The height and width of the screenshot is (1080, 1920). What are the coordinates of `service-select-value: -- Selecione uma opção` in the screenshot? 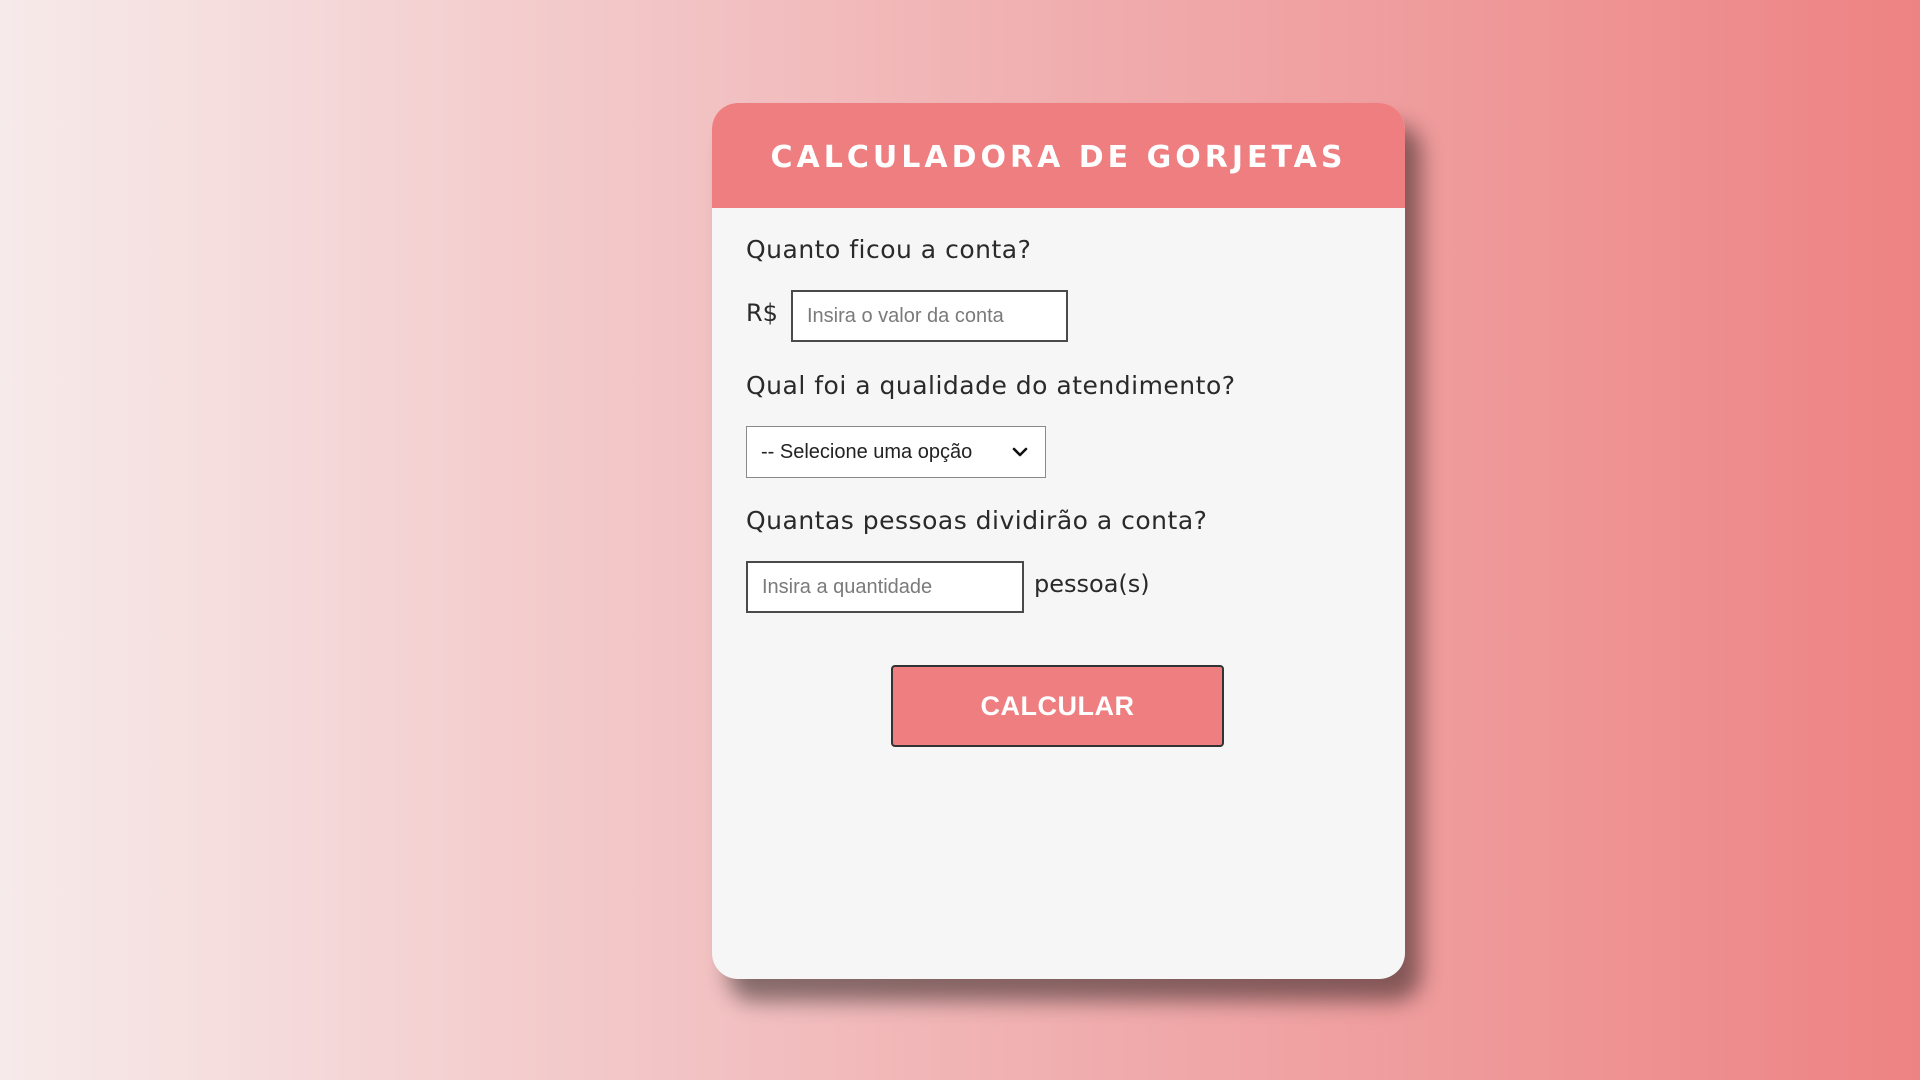 It's located at (867, 451).